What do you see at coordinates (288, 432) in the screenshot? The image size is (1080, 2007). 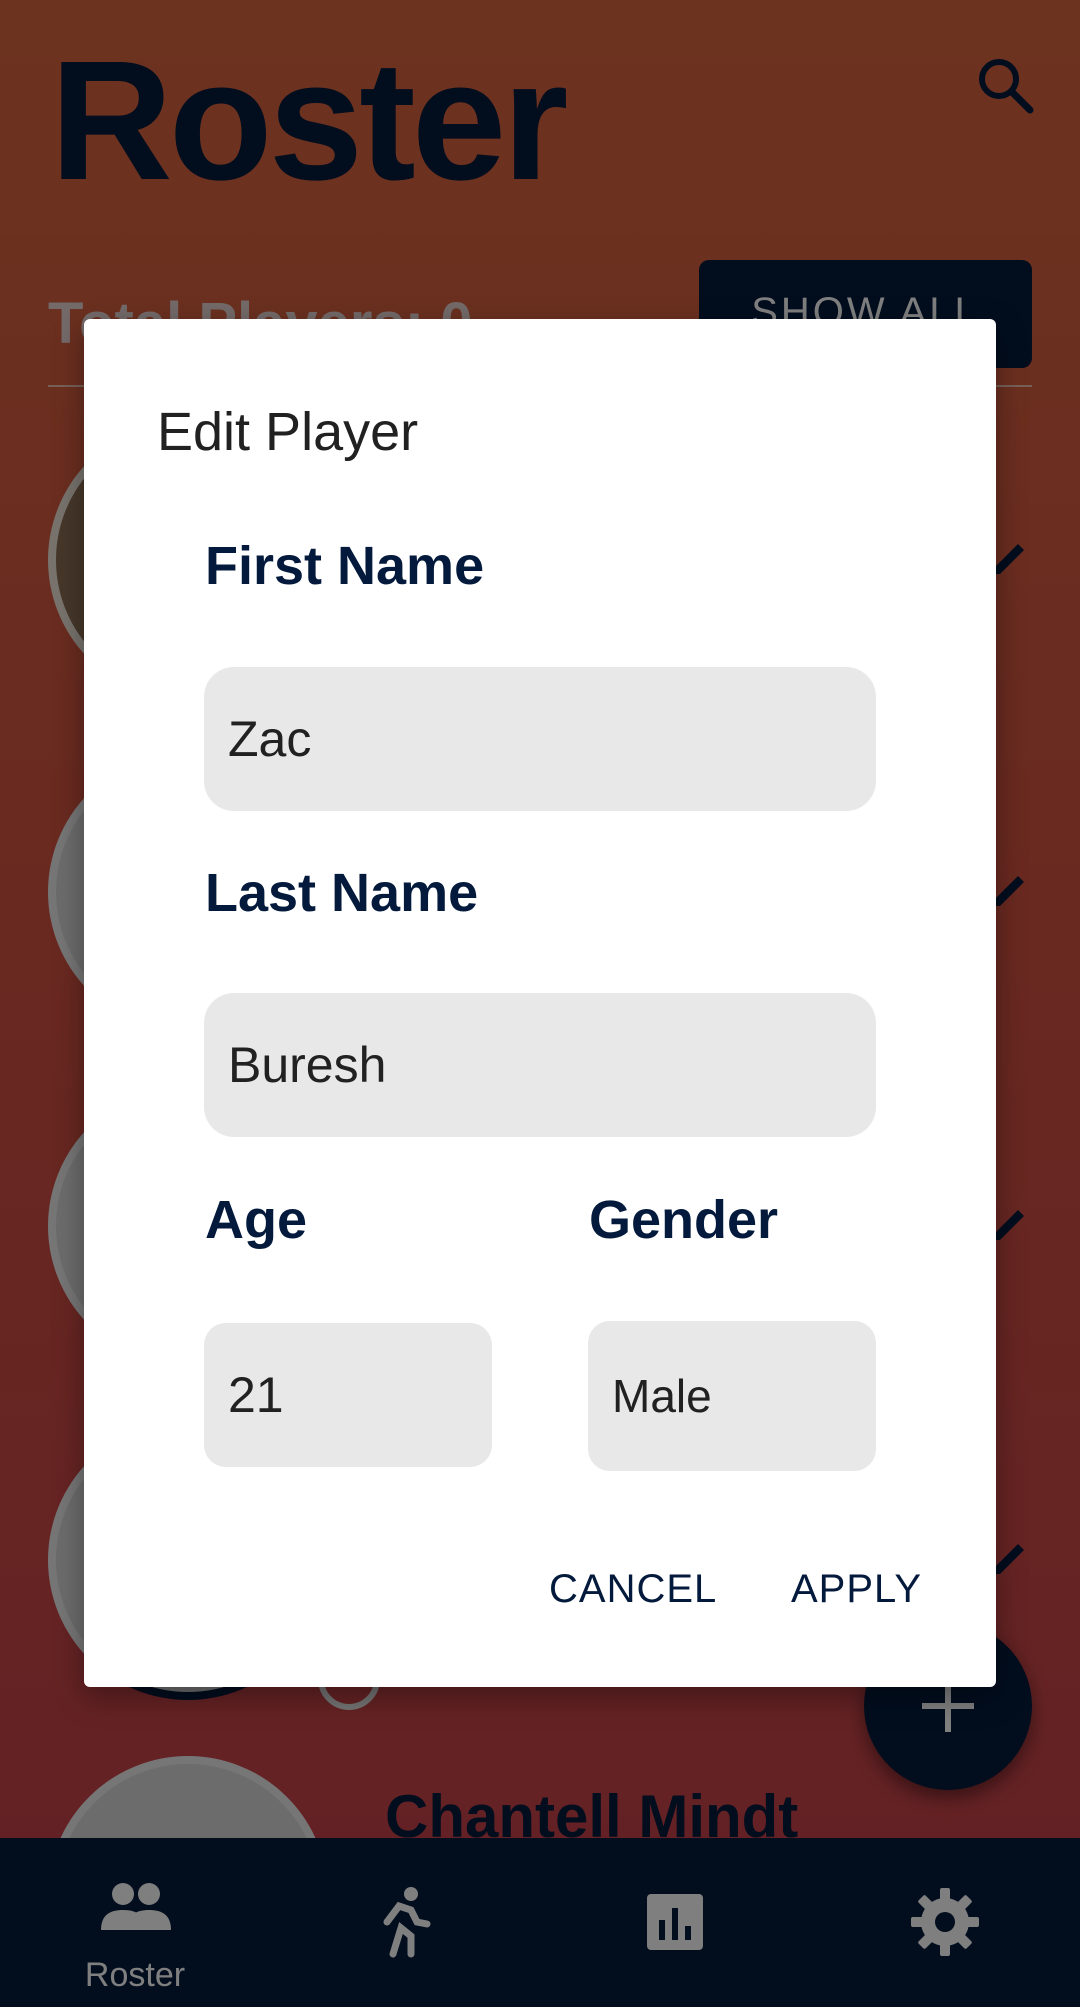 I see `dialog-title: Edit Player` at bounding box center [288, 432].